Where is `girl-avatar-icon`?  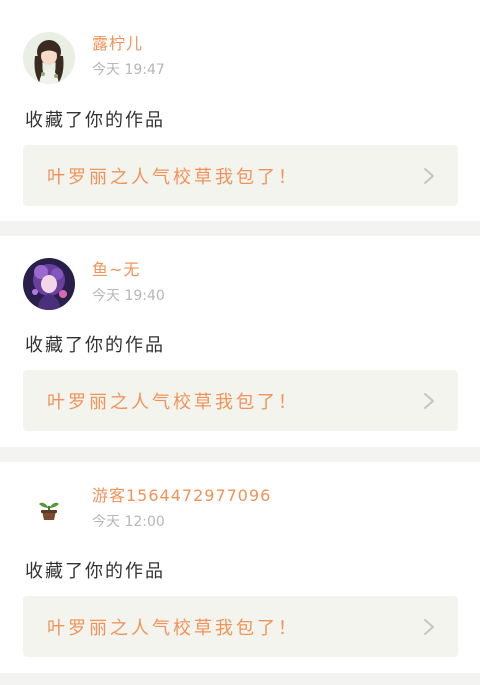 girl-avatar-icon is located at coordinates (49, 58).